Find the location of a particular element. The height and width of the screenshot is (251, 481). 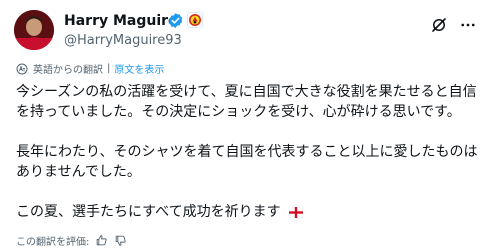

translate-icon is located at coordinates (22, 68).